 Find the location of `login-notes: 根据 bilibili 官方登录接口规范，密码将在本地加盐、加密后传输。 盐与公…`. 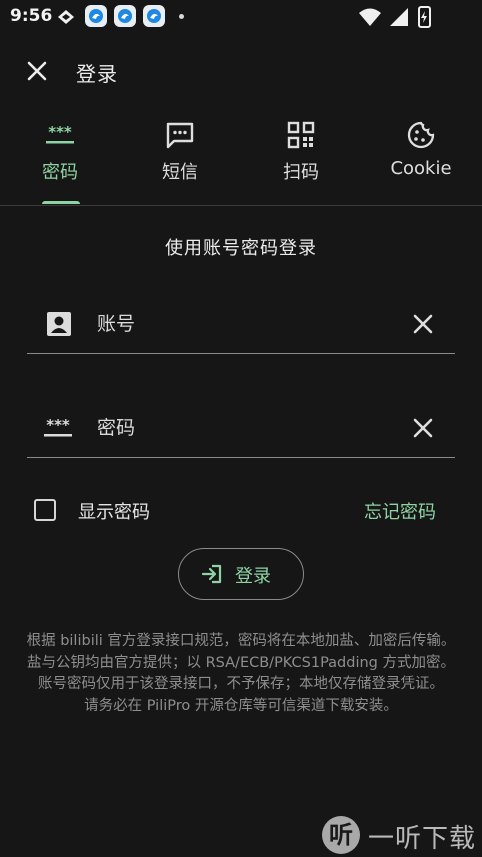

login-notes: 根据 bilibili 官方登录接口规范，密码将在本地加盐、加密后传输。 盐与公… is located at coordinates (241, 674).